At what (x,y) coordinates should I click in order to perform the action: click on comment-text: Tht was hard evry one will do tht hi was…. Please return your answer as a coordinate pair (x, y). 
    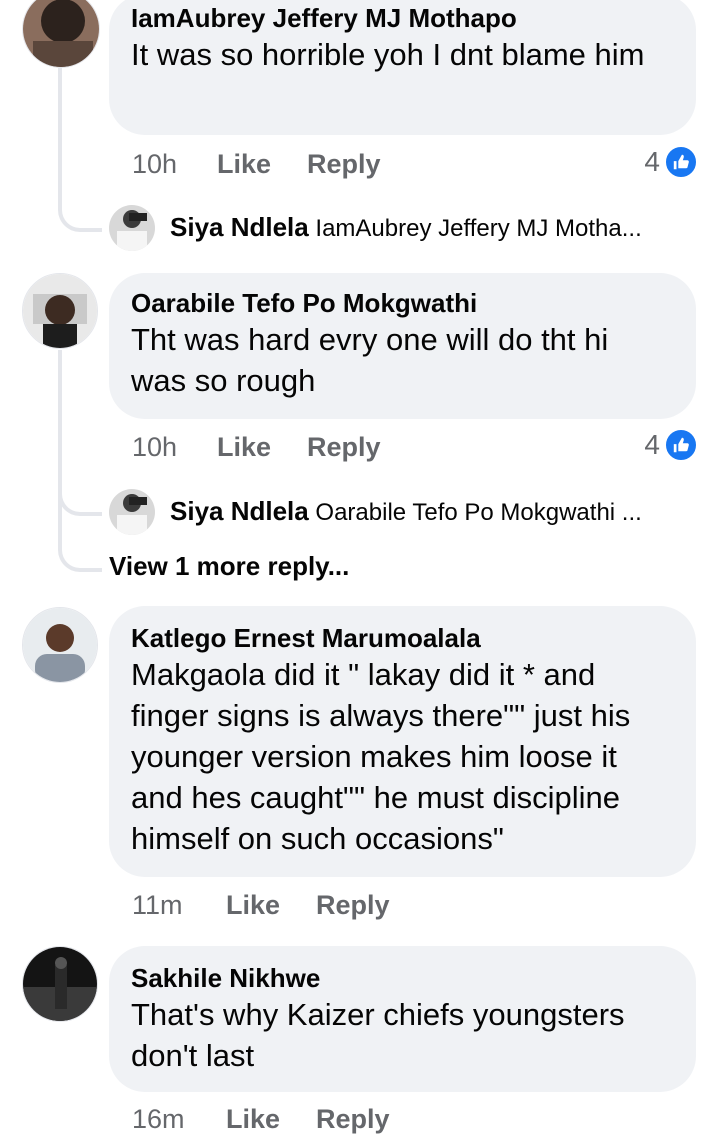
    Looking at the image, I should click on (370, 360).